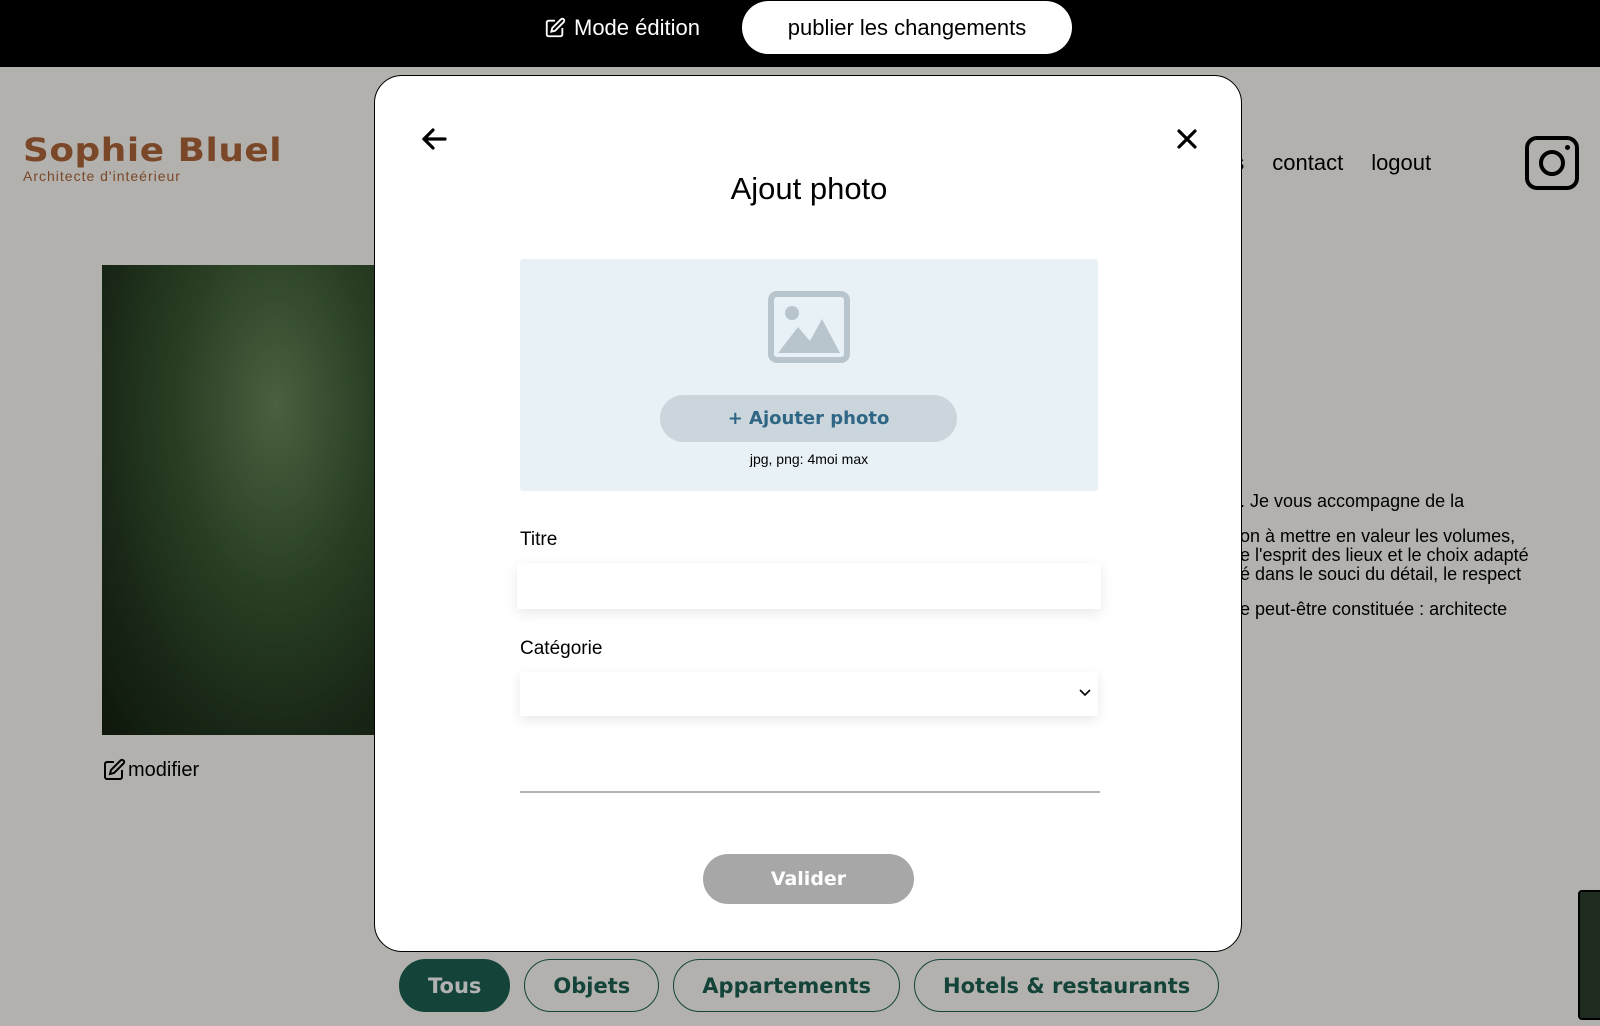 The image size is (1600, 1026). What do you see at coordinates (907, 27) in the screenshot?
I see `publish-changes-button: publier les changements` at bounding box center [907, 27].